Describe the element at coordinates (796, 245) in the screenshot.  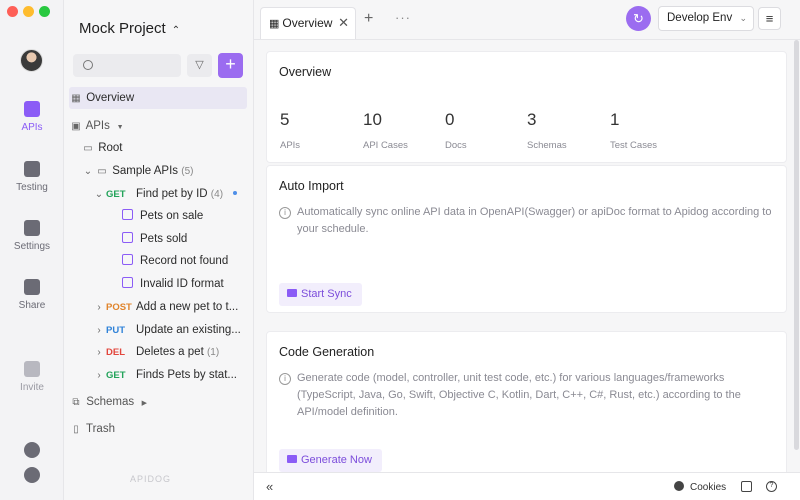
I see `scrollbar` at that location.